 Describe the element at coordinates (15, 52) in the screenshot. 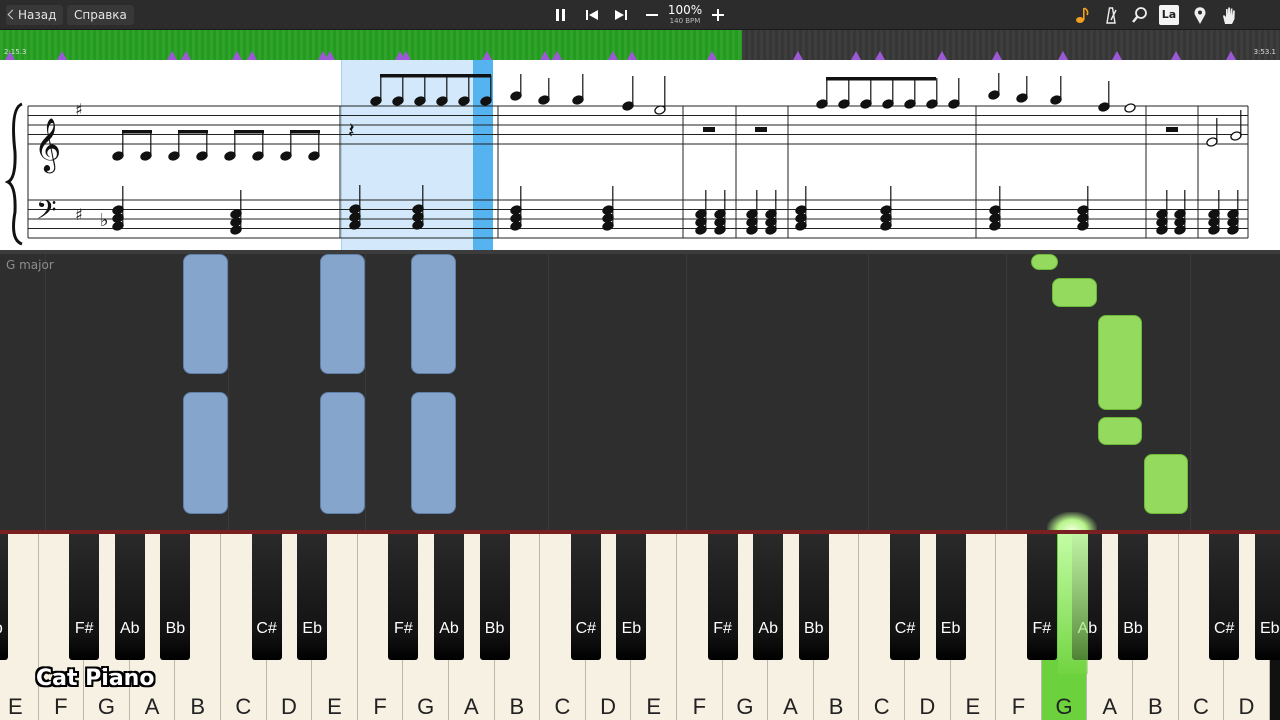

I see `elapsed-time: 2:15.3` at that location.